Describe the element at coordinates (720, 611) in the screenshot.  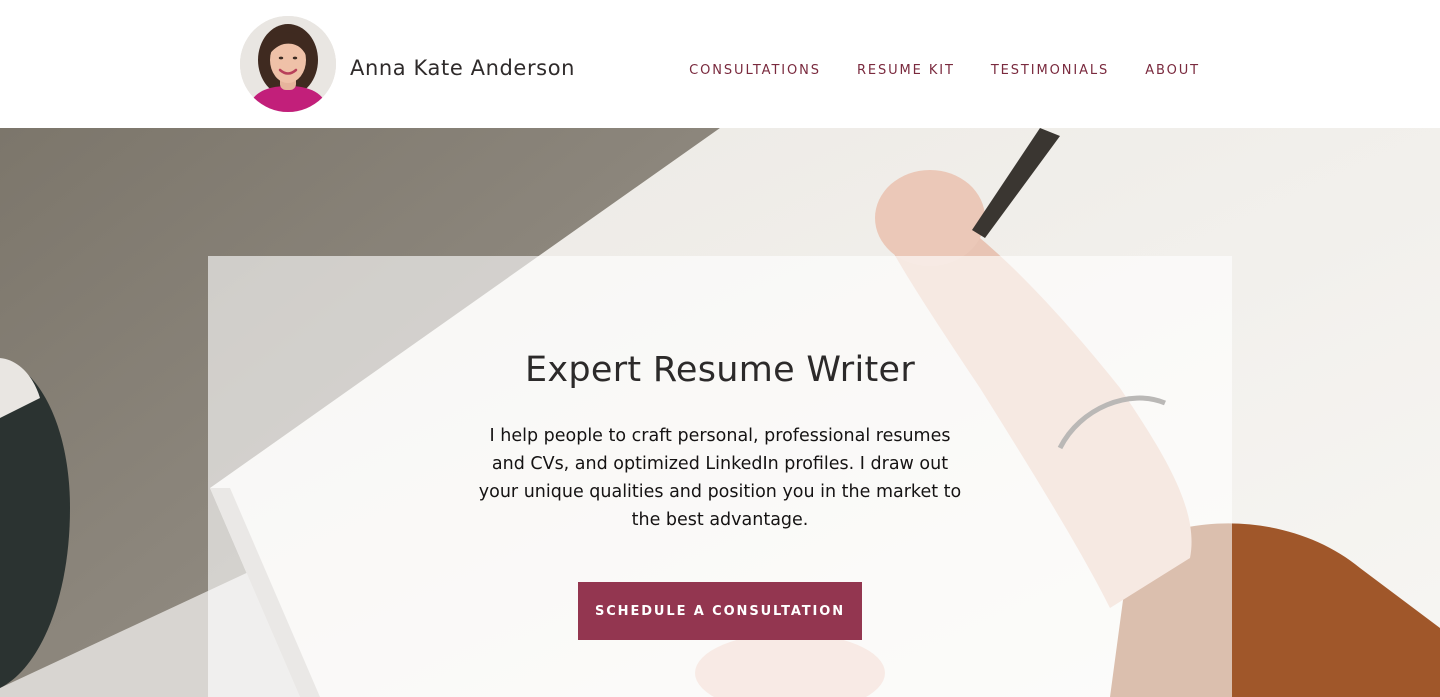
I see `schedule-consultation-button: SCHEDULE A CONSULTATION` at that location.